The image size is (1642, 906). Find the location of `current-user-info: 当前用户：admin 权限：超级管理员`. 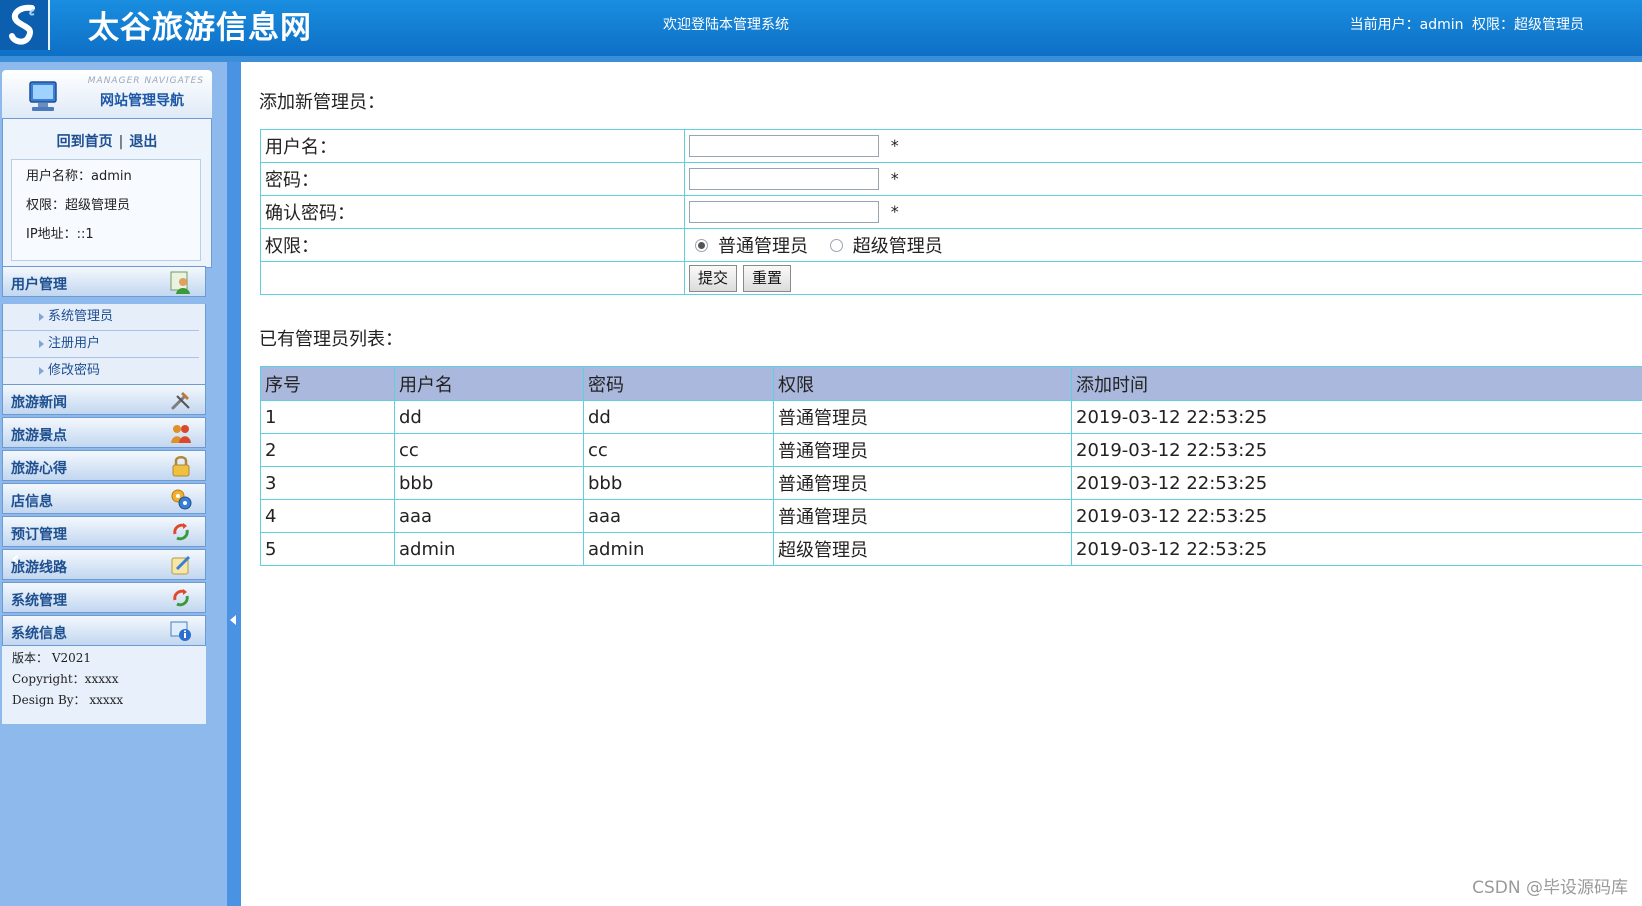

current-user-info: 当前用户：admin 权限：超级管理员 is located at coordinates (1465, 24).